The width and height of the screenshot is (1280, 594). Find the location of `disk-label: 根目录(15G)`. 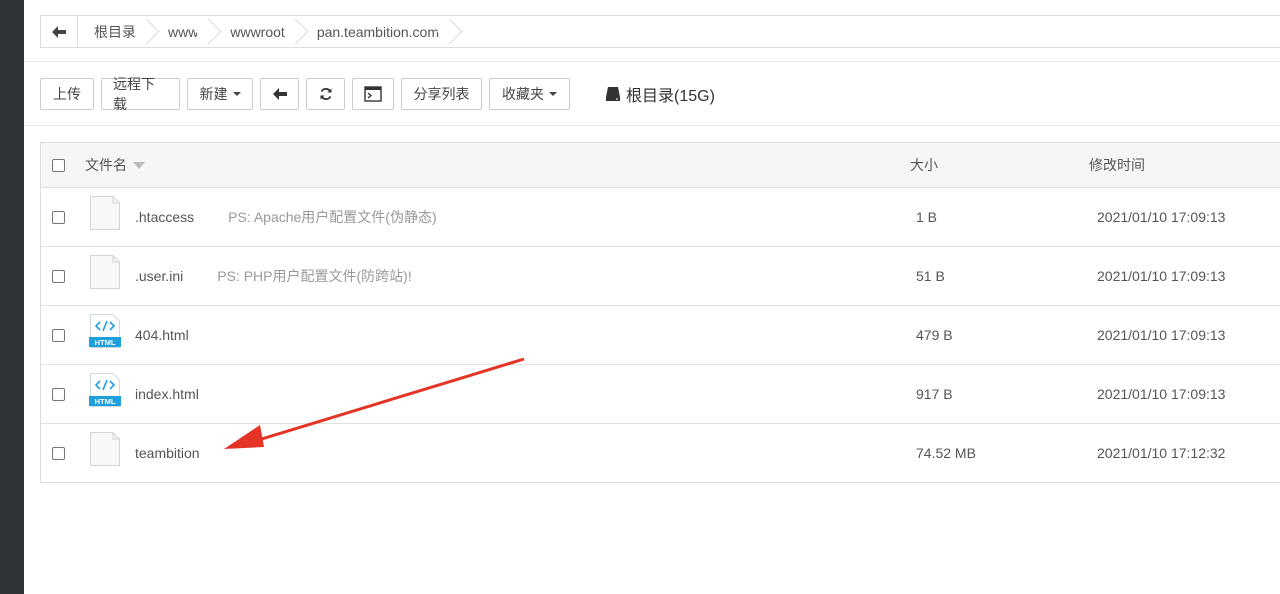

disk-label: 根目录(15G) is located at coordinates (670, 96).